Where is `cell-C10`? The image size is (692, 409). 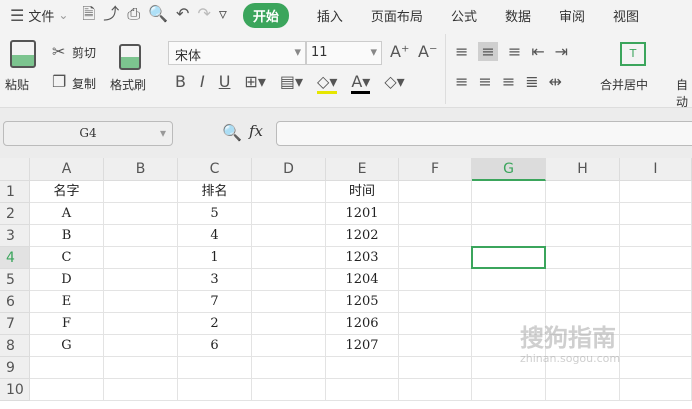
cell-C10 is located at coordinates (215, 390).